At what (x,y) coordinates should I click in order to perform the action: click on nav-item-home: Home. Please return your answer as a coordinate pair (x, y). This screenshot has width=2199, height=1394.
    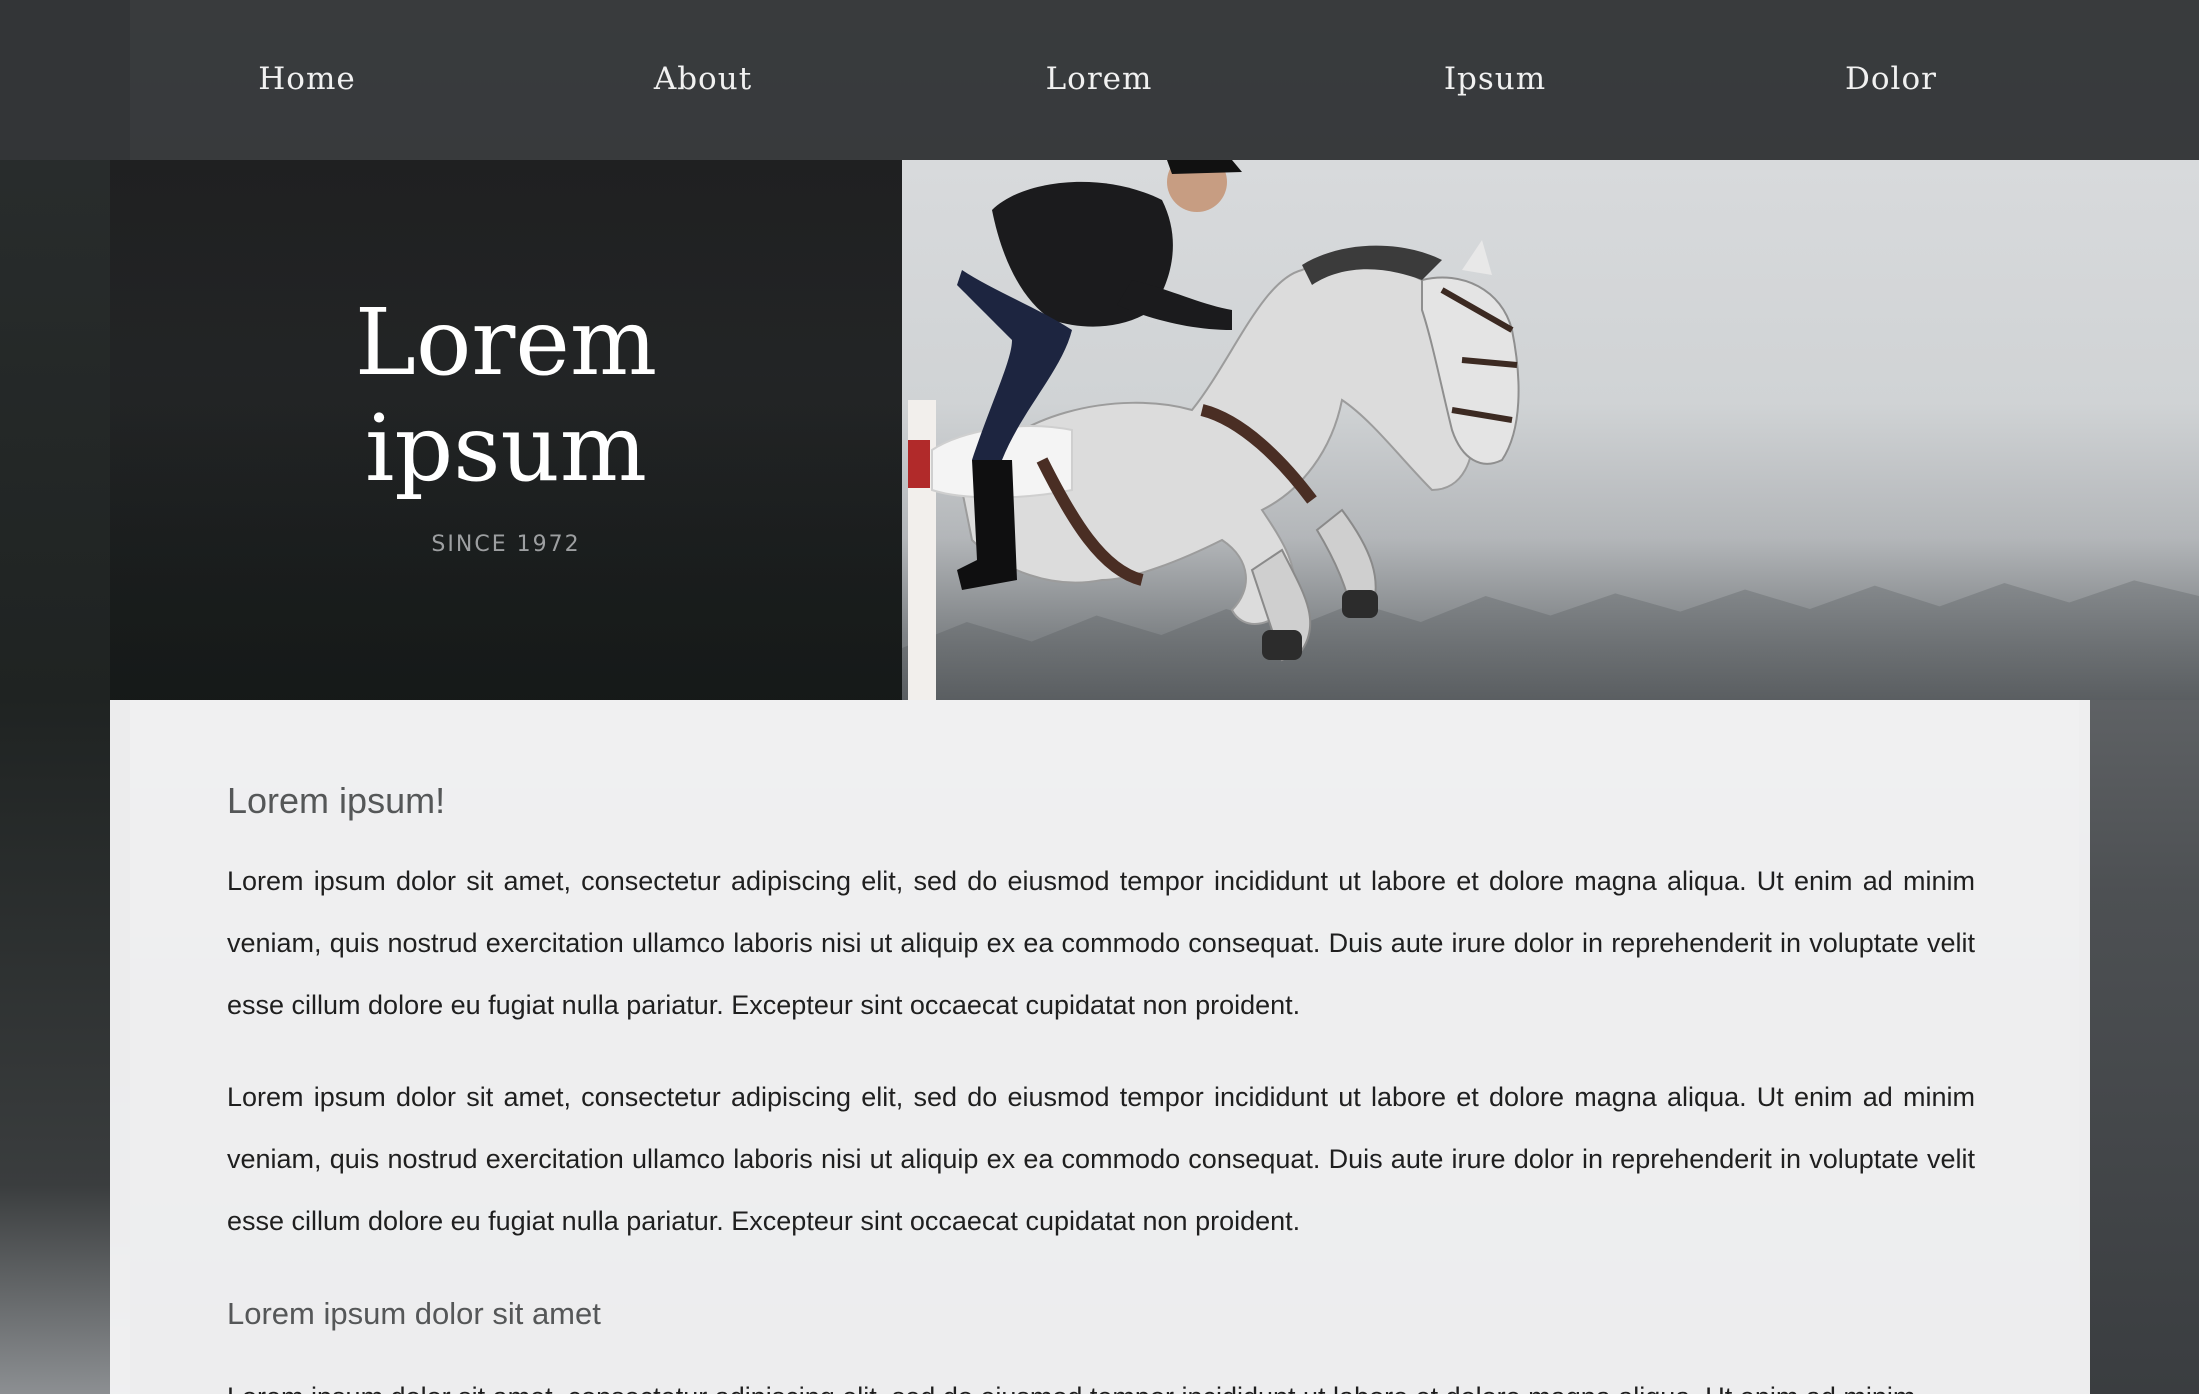
    Looking at the image, I should click on (307, 80).